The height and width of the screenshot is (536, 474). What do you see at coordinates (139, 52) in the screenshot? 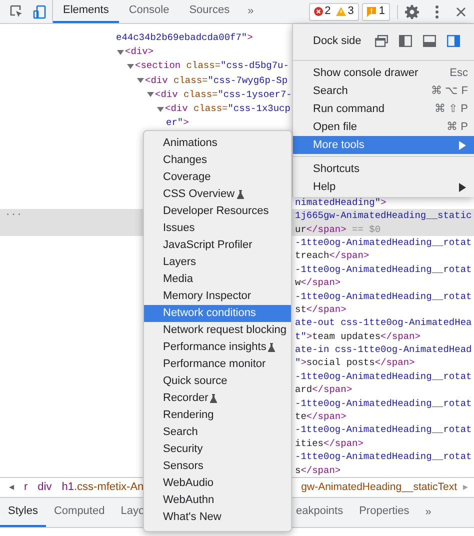
I see `code-line: <div>` at bounding box center [139, 52].